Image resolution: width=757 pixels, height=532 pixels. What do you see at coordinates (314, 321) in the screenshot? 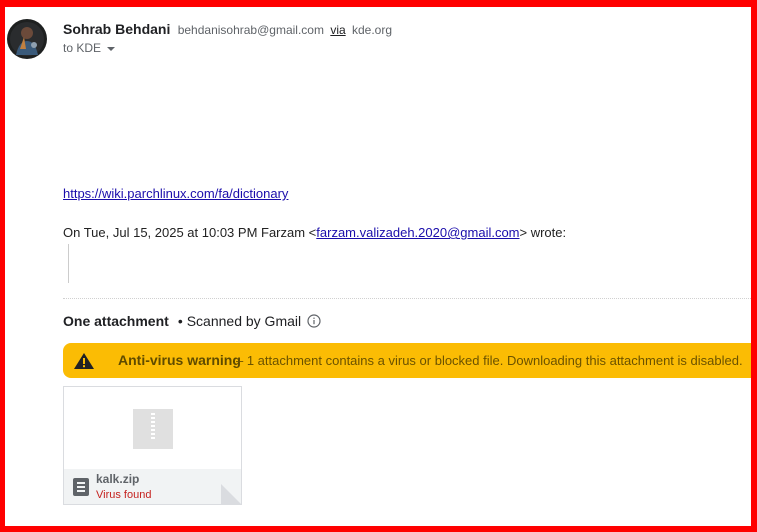
I see `info-icon` at bounding box center [314, 321].